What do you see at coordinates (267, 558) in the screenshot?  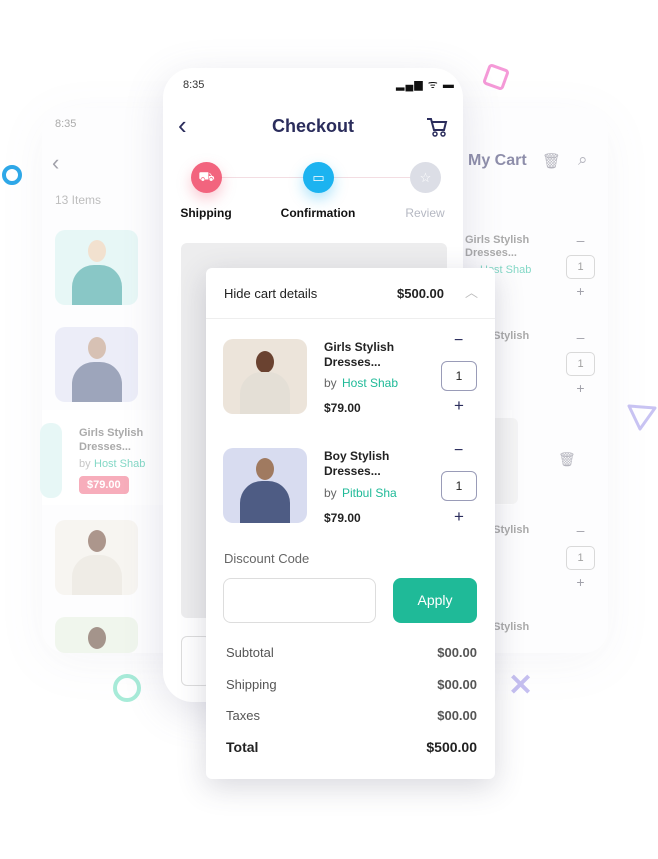 I see `discount-label: Discount Code` at bounding box center [267, 558].